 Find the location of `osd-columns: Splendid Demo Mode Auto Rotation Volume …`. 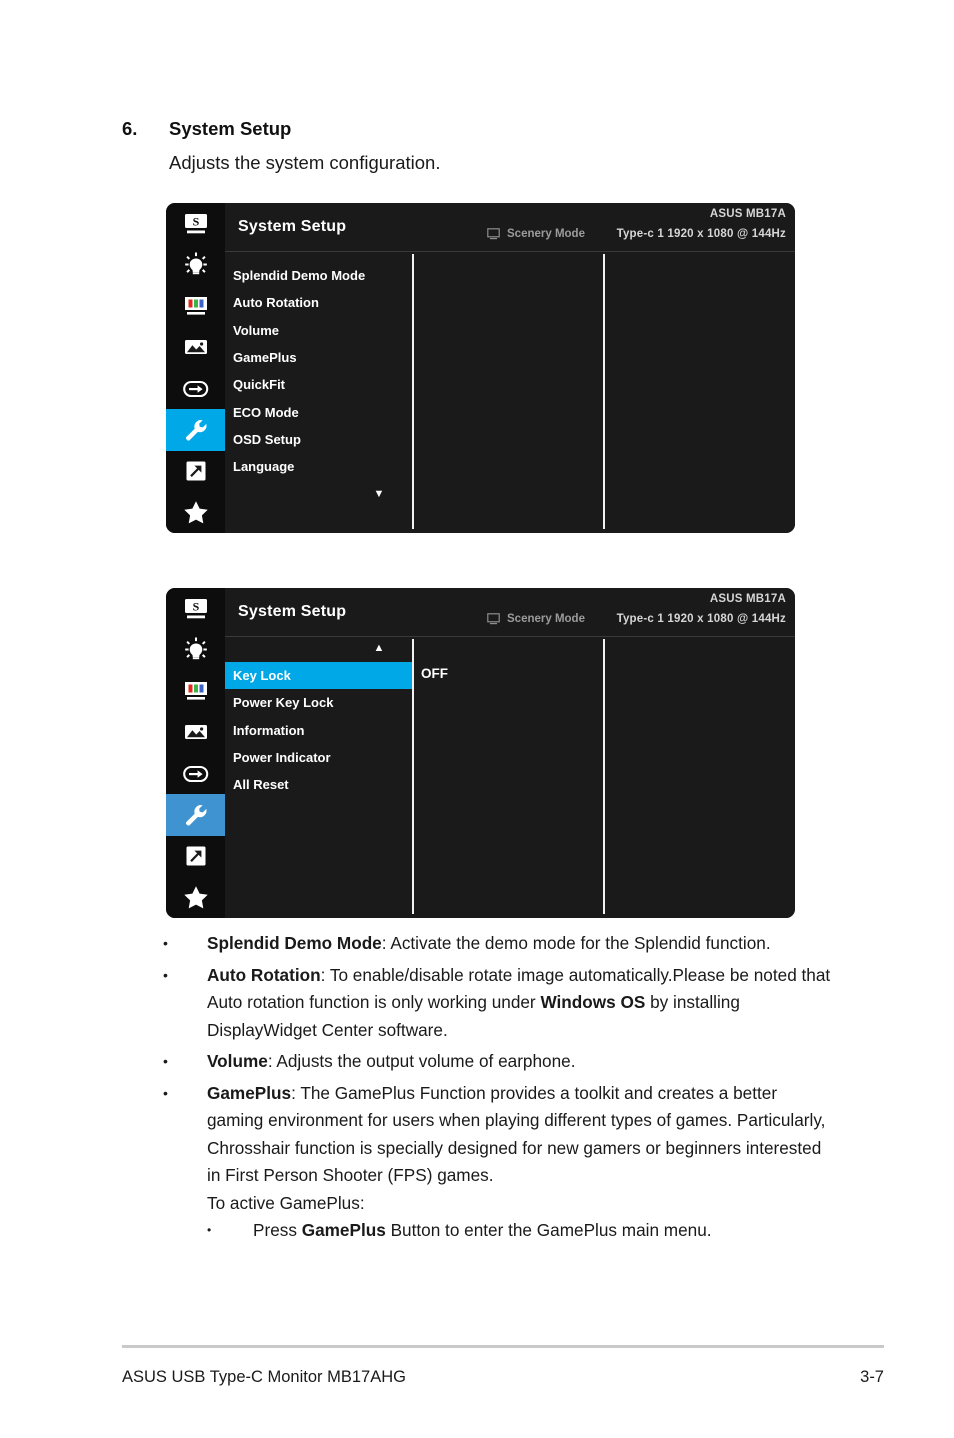

osd-columns: Splendid Demo Mode Auto Rotation Volume … is located at coordinates (510, 392).